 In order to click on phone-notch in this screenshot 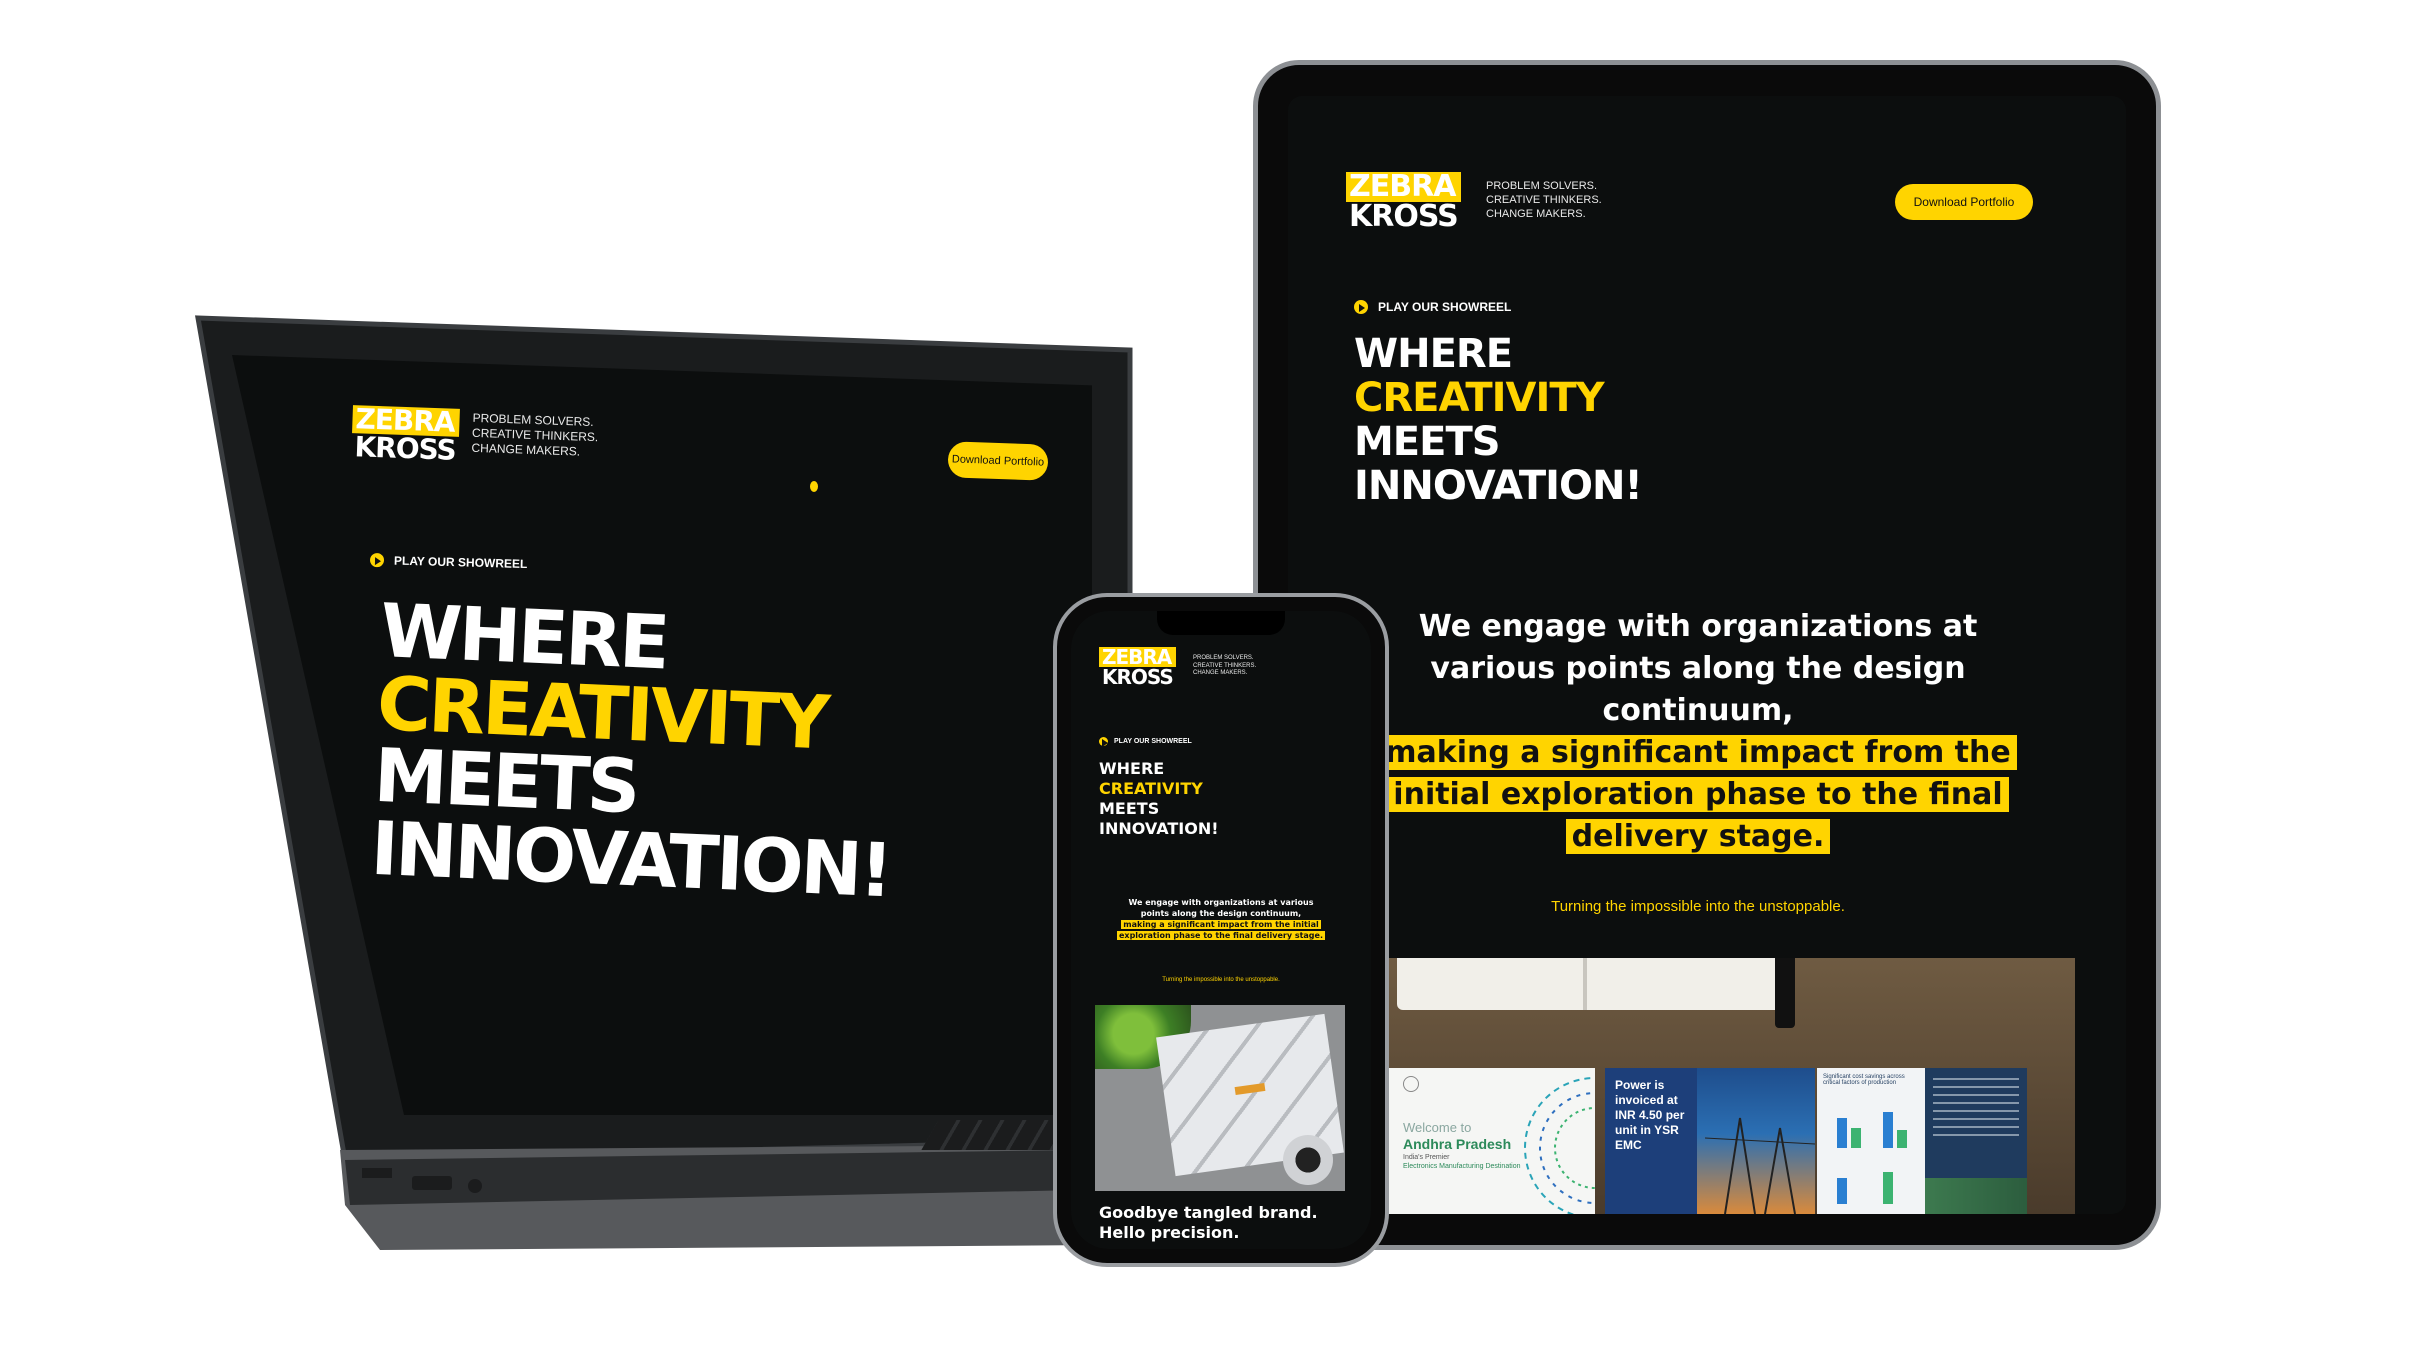, I will do `click(1221, 623)`.